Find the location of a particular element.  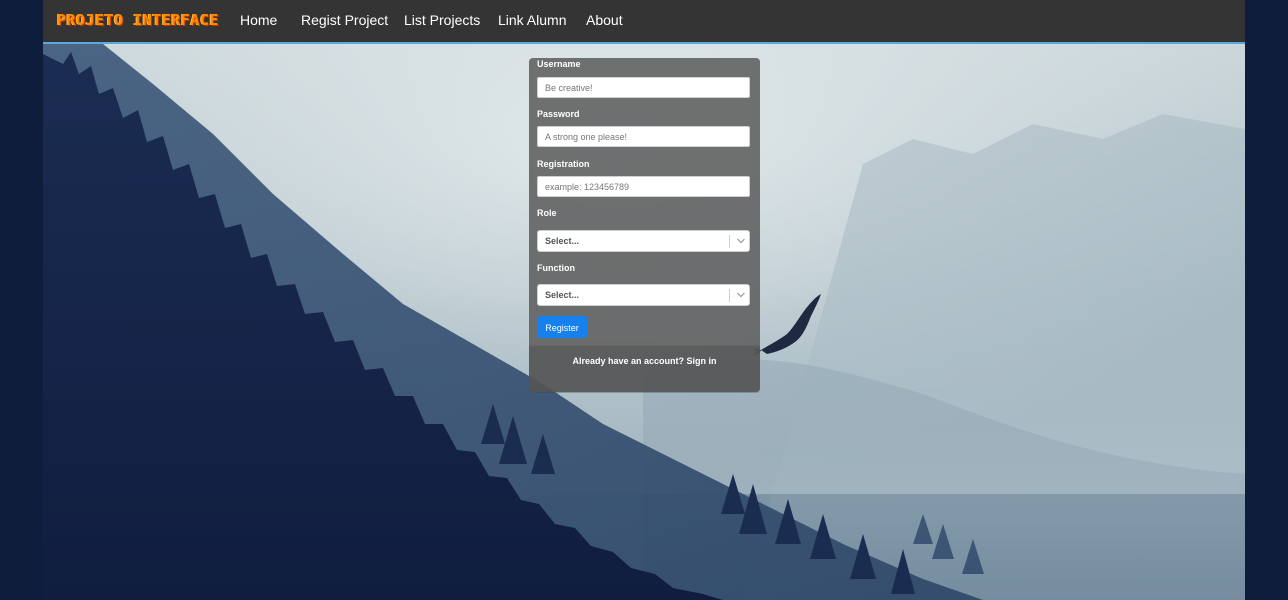

nav-regist-project: Regist Project is located at coordinates (344, 20).